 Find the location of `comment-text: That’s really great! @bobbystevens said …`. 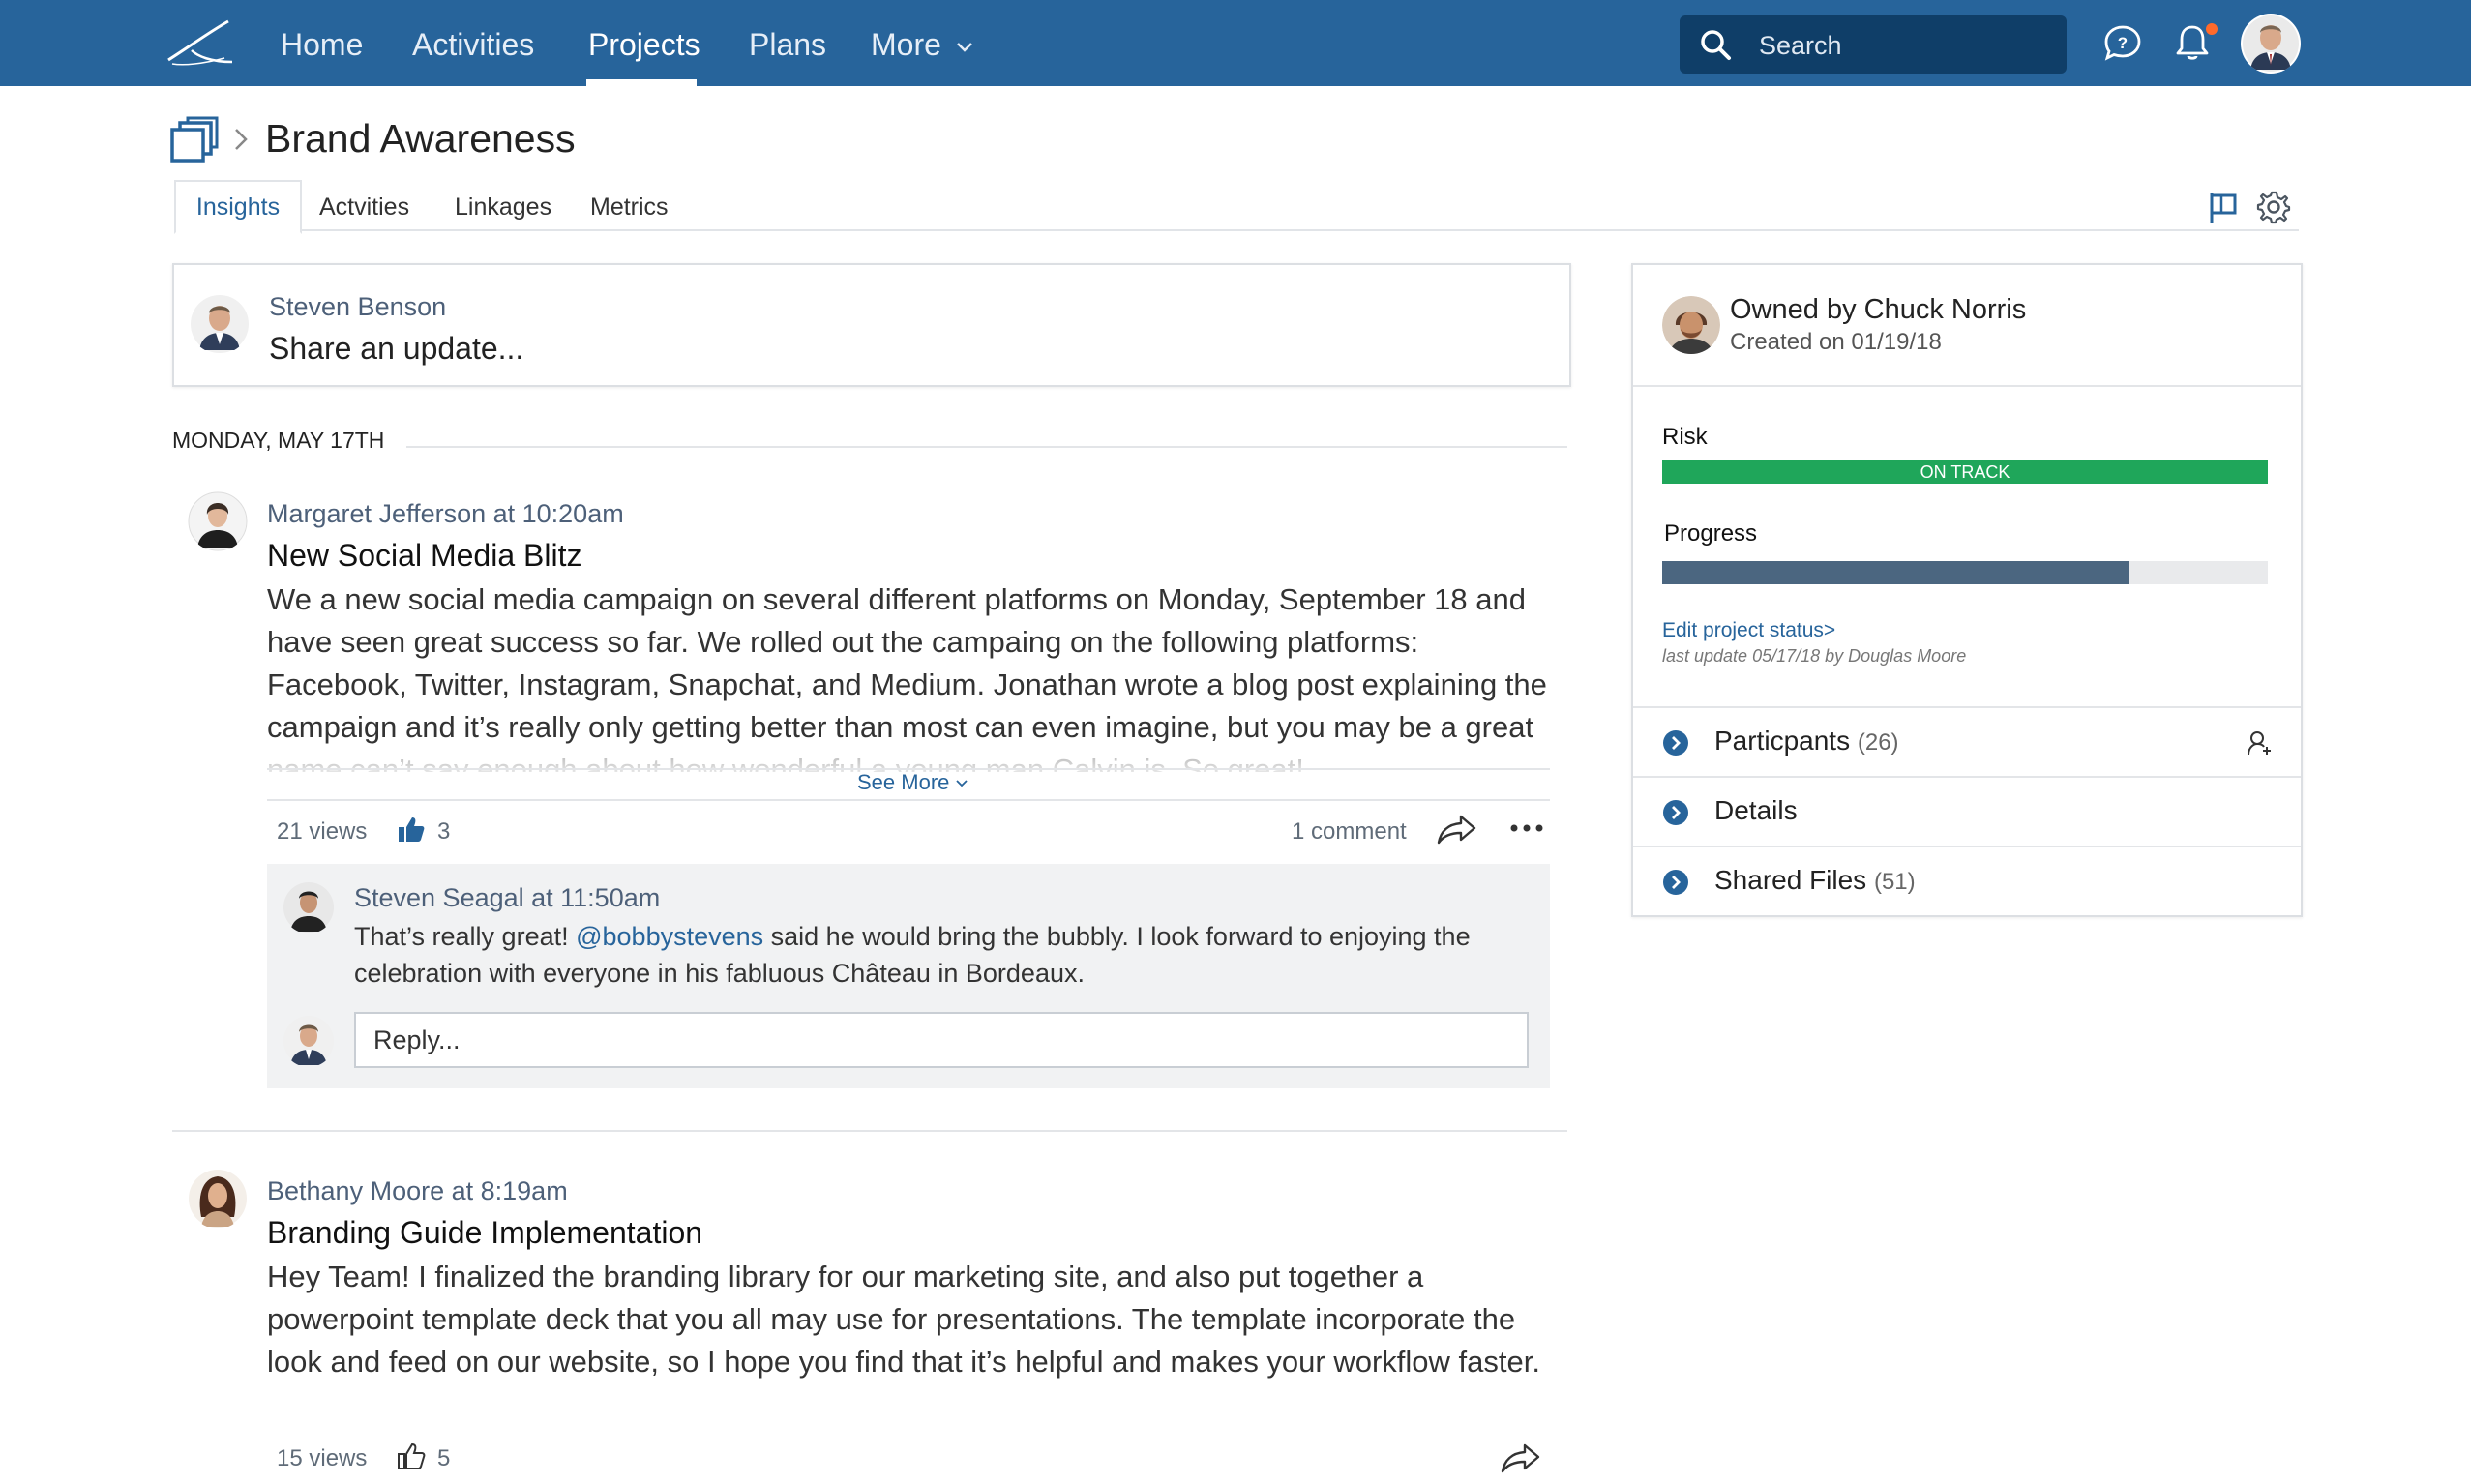

comment-text: That’s really great! @bobbystevens said … is located at coordinates (939, 955).